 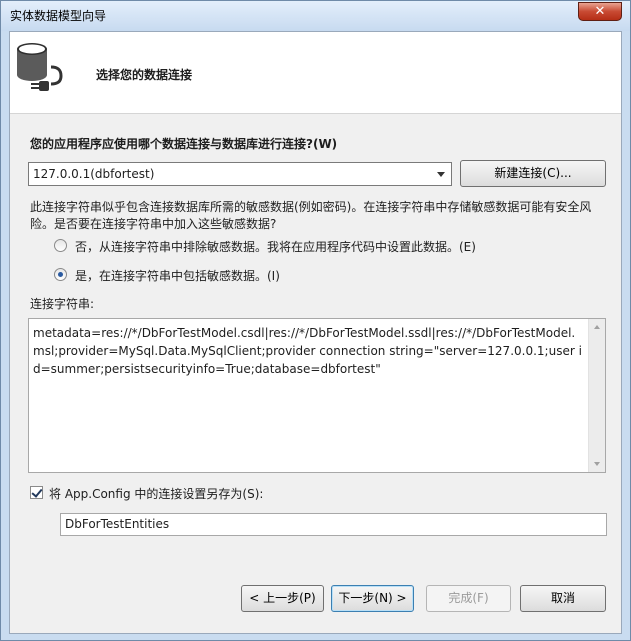 What do you see at coordinates (315, 16) in the screenshot?
I see `title-bar: 实体数据模型向导 ✕` at bounding box center [315, 16].